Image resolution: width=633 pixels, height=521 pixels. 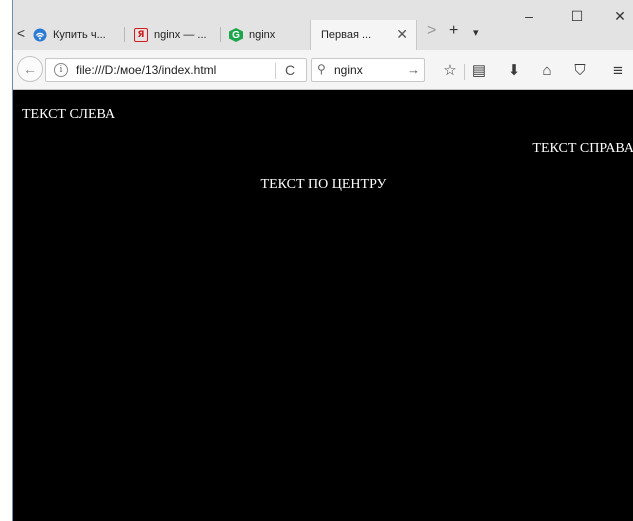 What do you see at coordinates (529, 16) in the screenshot?
I see `minimize-button: –` at bounding box center [529, 16].